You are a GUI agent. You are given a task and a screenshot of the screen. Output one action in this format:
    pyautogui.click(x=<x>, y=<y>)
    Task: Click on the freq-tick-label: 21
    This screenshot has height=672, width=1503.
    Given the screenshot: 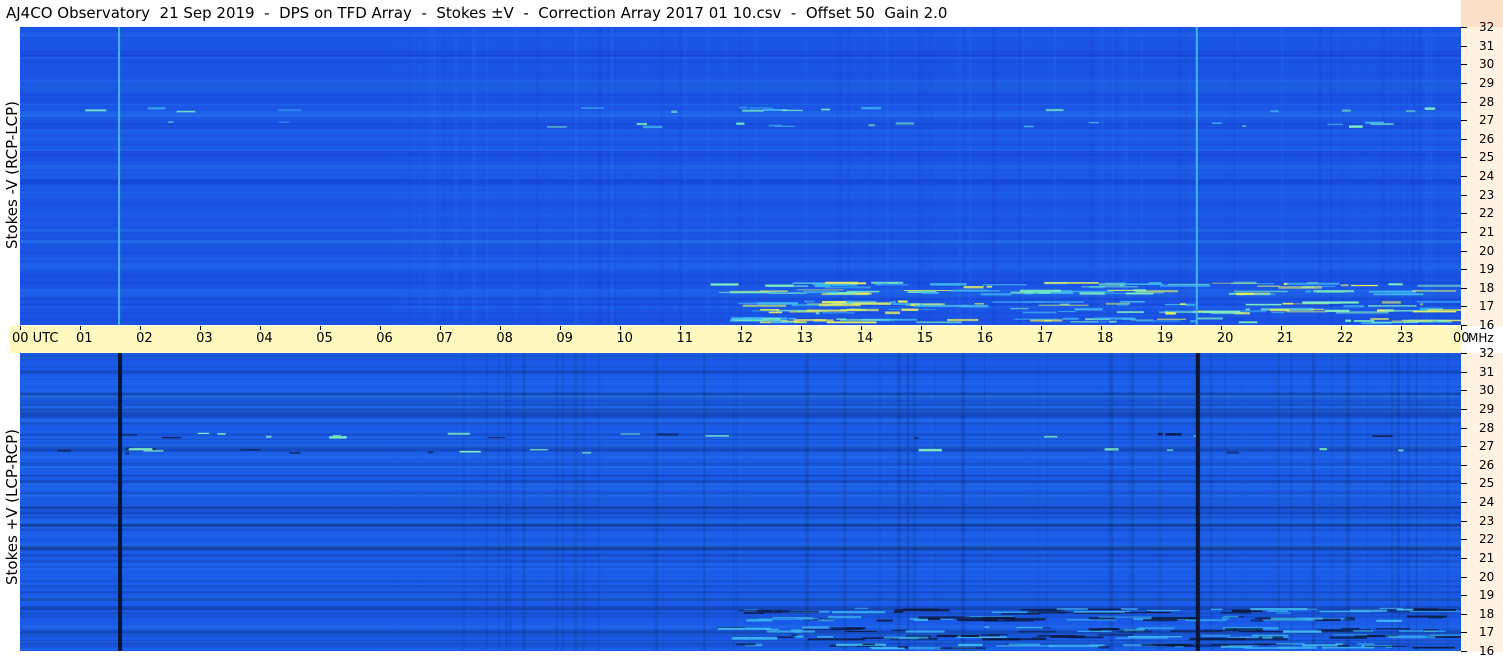 What is the action you would take?
    pyautogui.click(x=1487, y=231)
    